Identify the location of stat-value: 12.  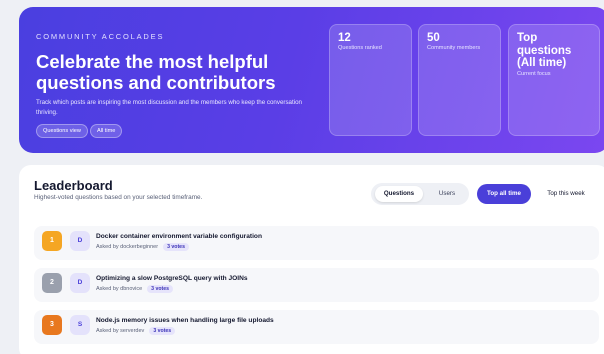
(344, 38).